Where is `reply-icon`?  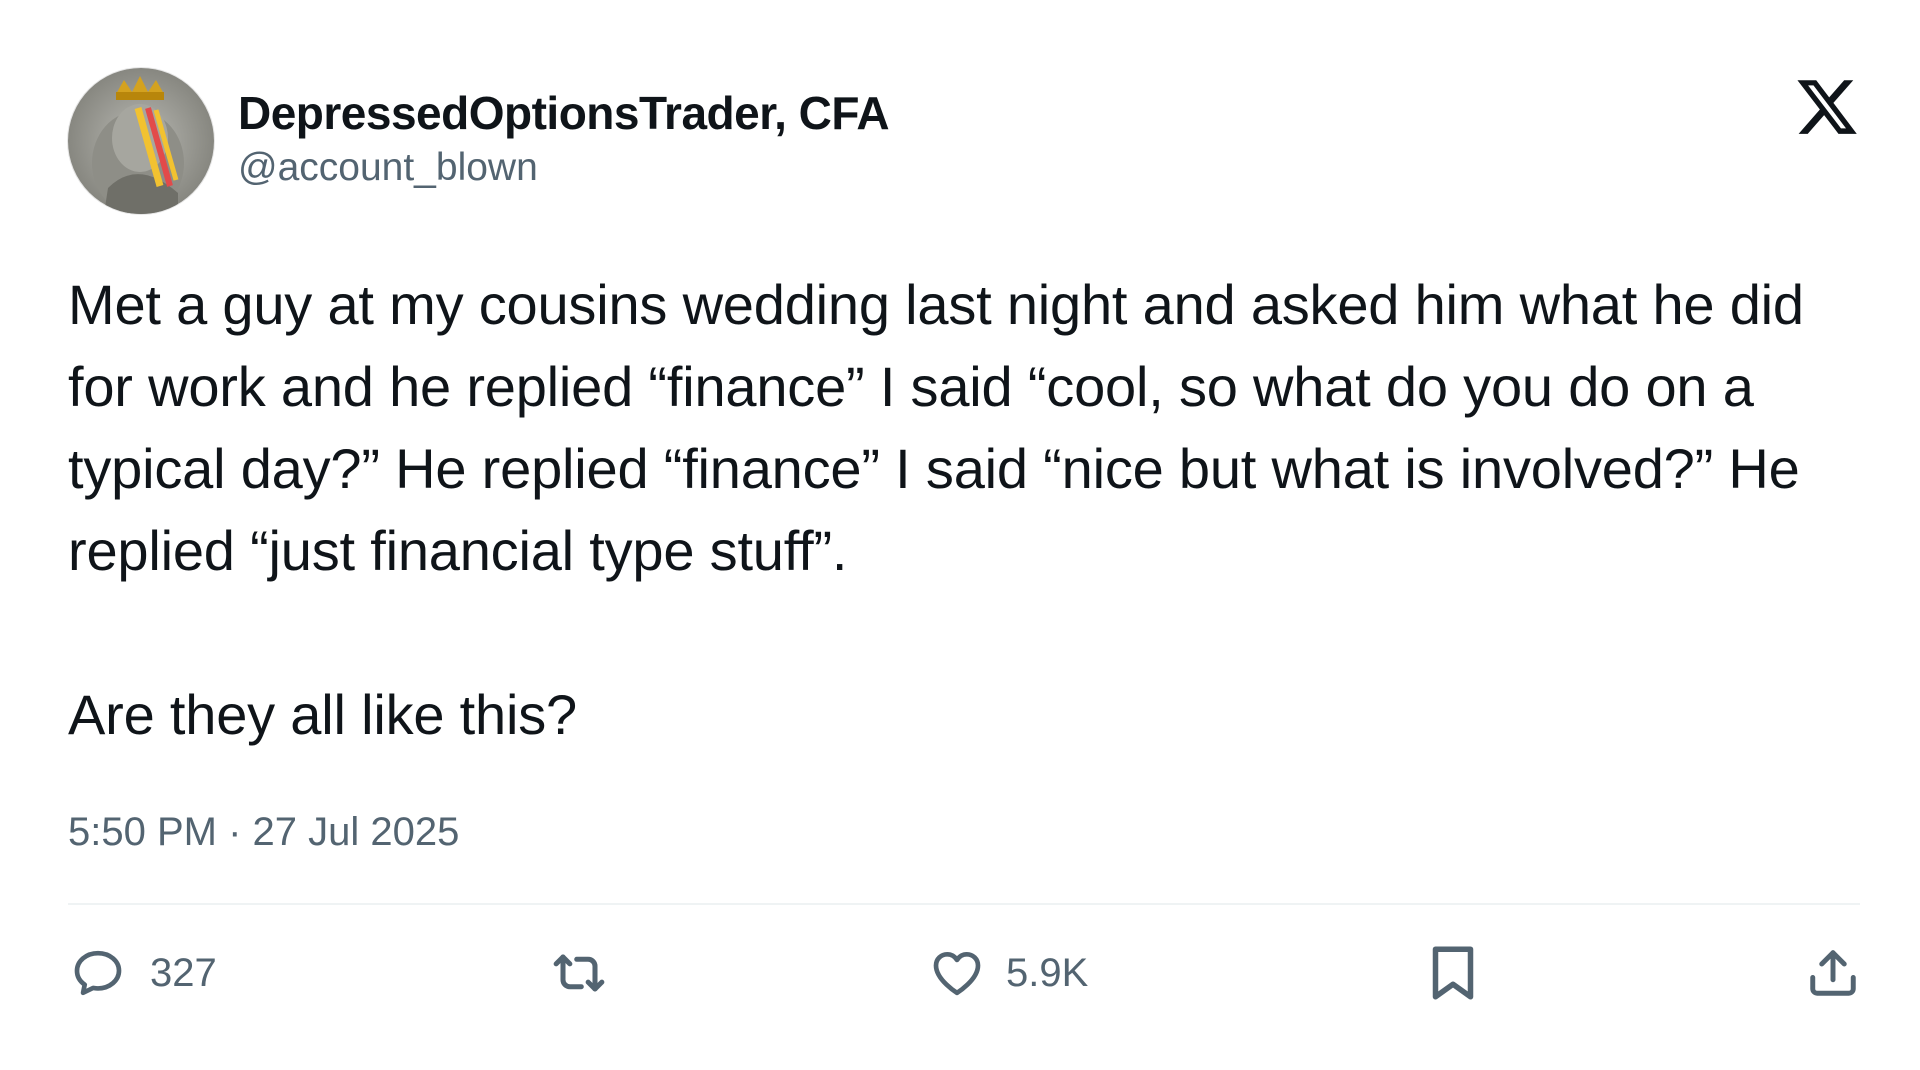 reply-icon is located at coordinates (98, 973).